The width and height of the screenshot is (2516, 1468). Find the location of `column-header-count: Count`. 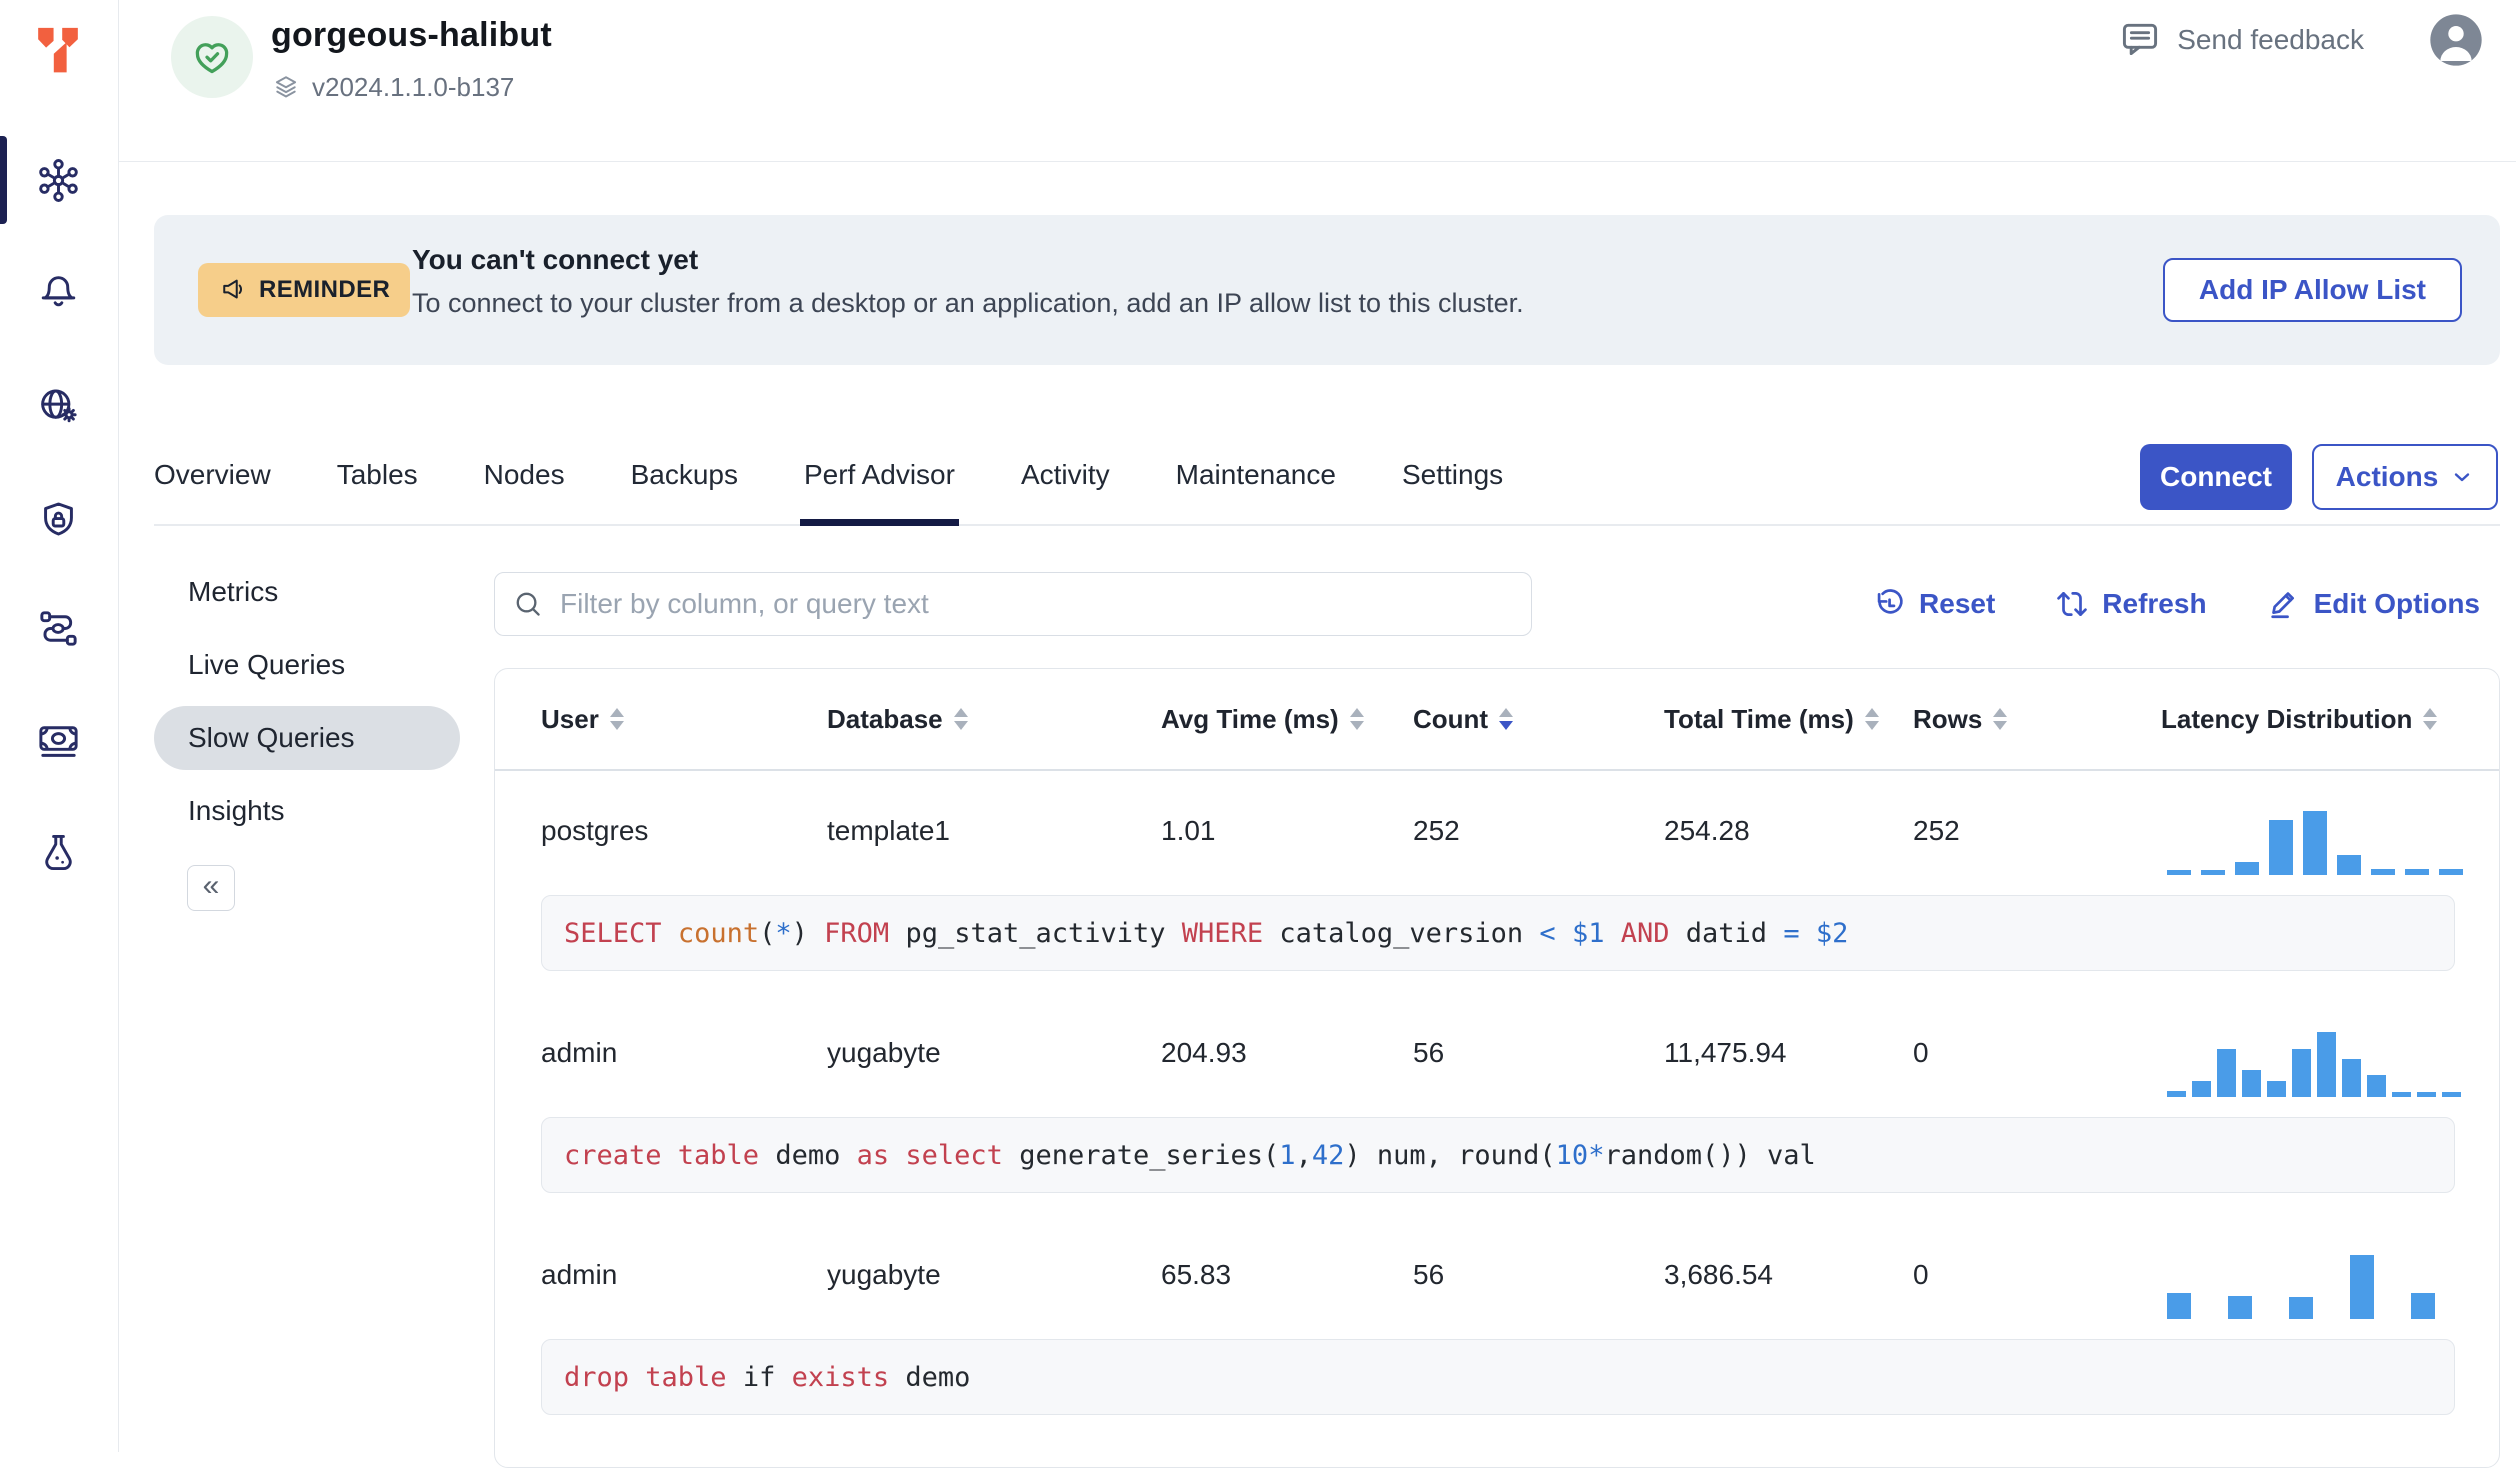

column-header-count: Count is located at coordinates (1538, 719).